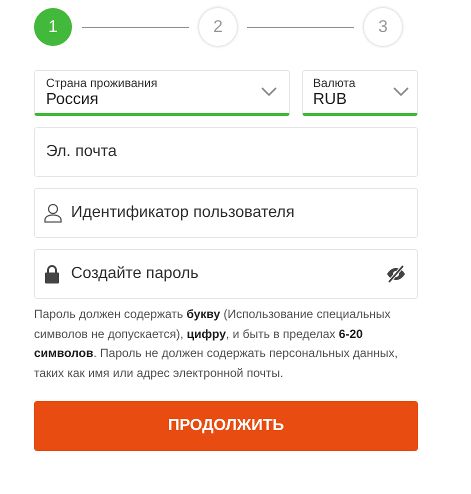 This screenshot has height=494, width=471. Describe the element at coordinates (102, 83) in the screenshot. I see `field-label: Страна проживания` at that location.